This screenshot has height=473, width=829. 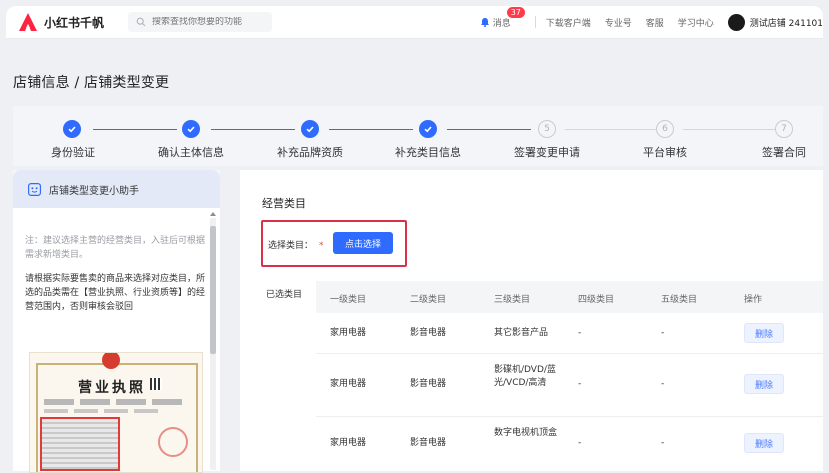 What do you see at coordinates (310, 152) in the screenshot?
I see `step-label: 补充品牌资质` at bounding box center [310, 152].